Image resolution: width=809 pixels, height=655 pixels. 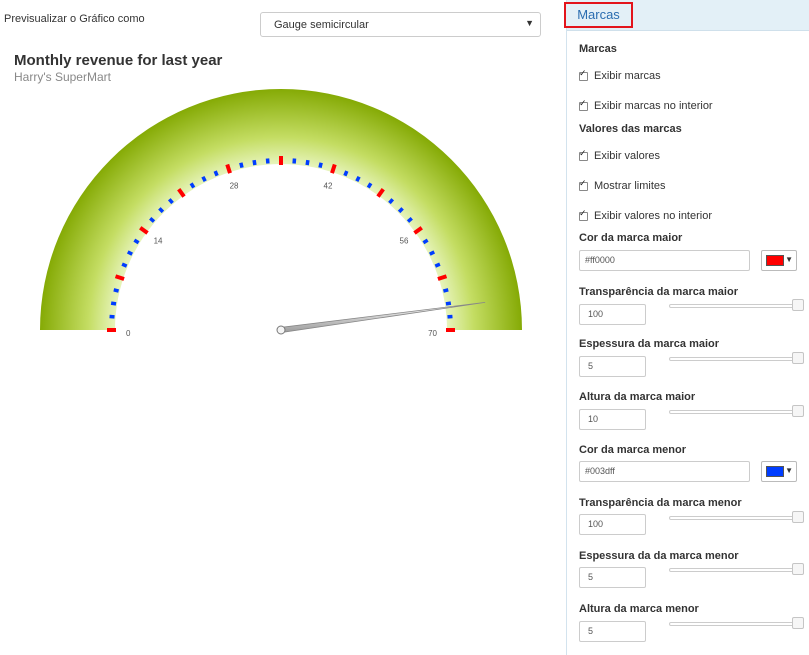 What do you see at coordinates (234, 185) in the screenshot?
I see `tick-label: 28` at bounding box center [234, 185].